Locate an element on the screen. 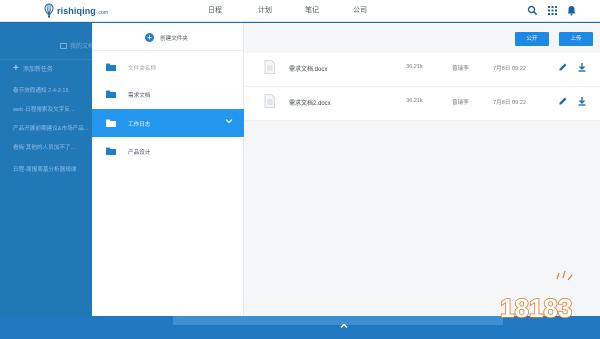 The width and height of the screenshot is (600, 339). divider is located at coordinates (46, 59).